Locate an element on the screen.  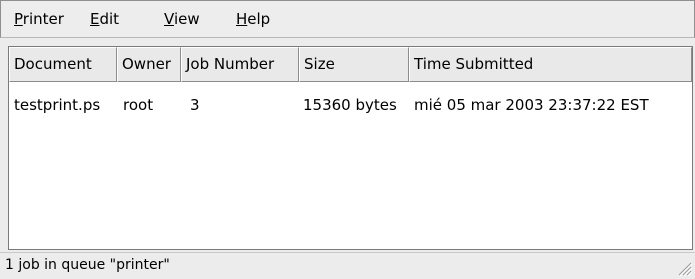
cell-job-number: 3 is located at coordinates (195, 105).